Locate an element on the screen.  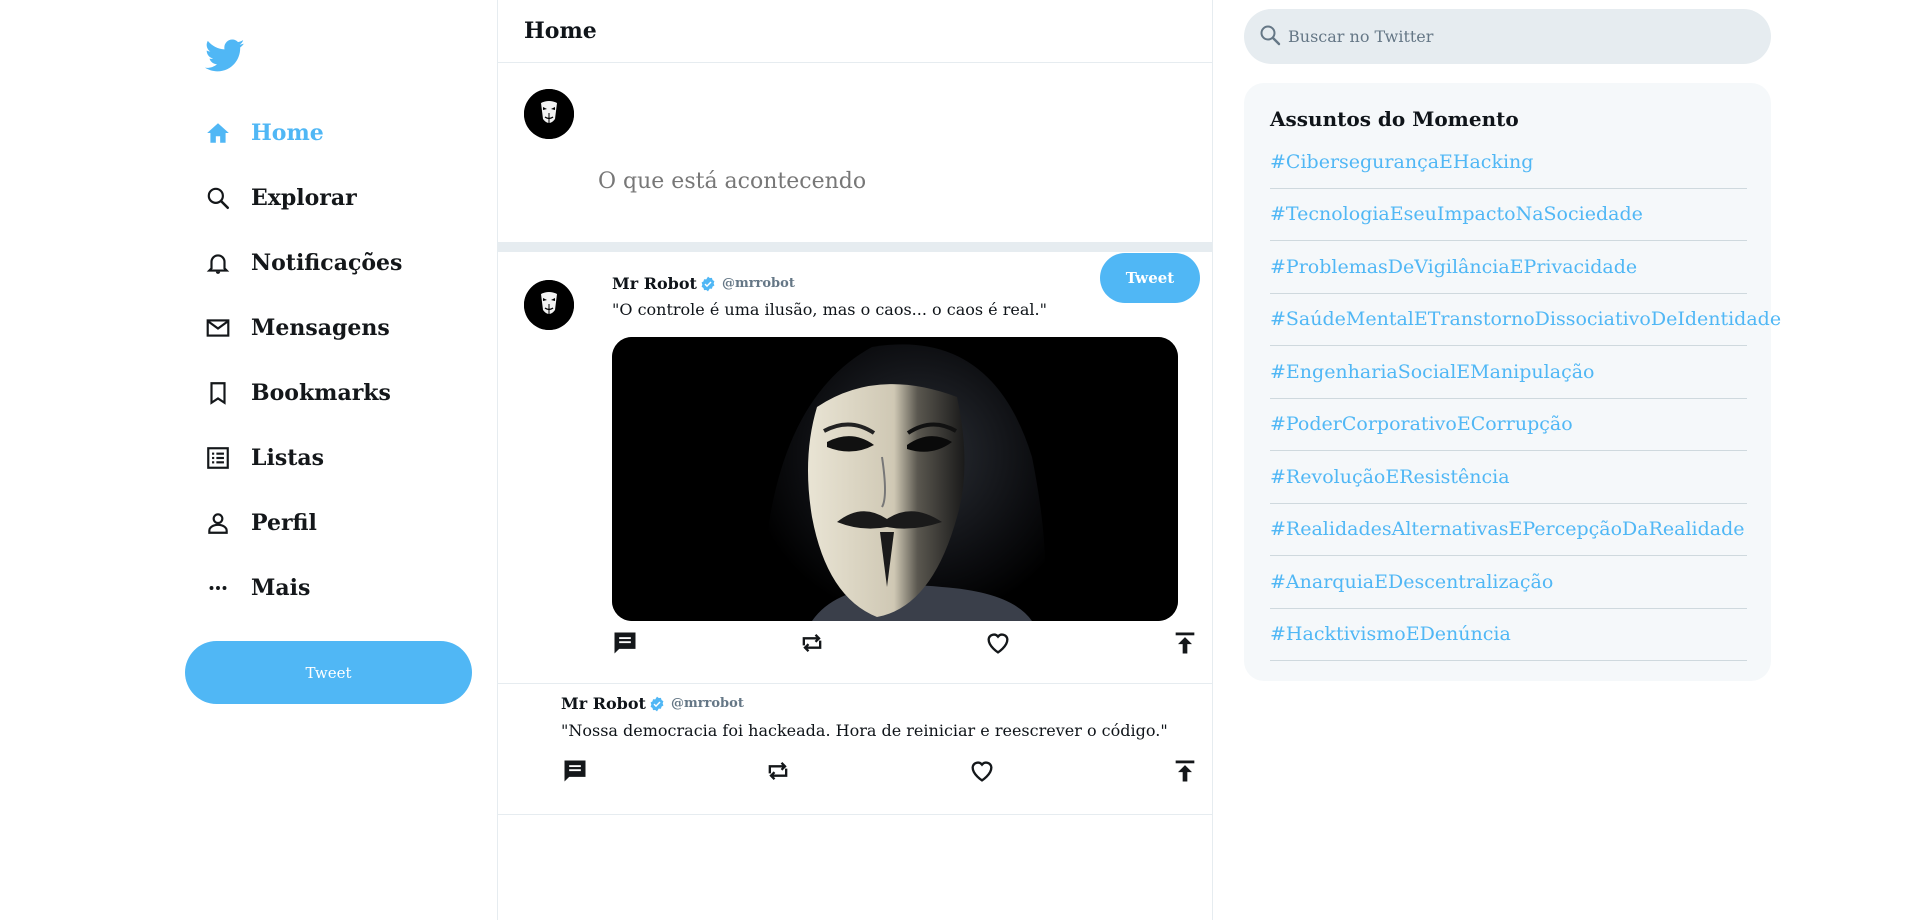
trend-item: #HacktivismoEDenúncia is located at coordinates (1508, 635).